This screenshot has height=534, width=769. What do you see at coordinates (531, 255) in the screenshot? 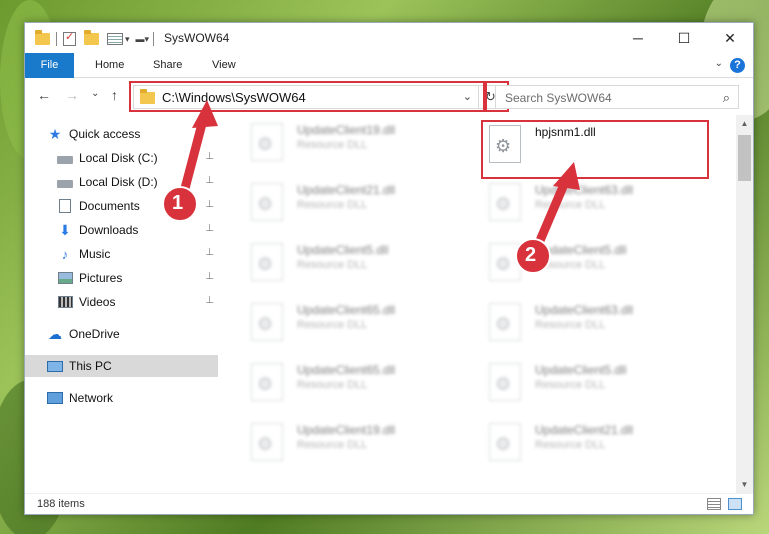
I see `step-2-label: 2` at bounding box center [531, 255].